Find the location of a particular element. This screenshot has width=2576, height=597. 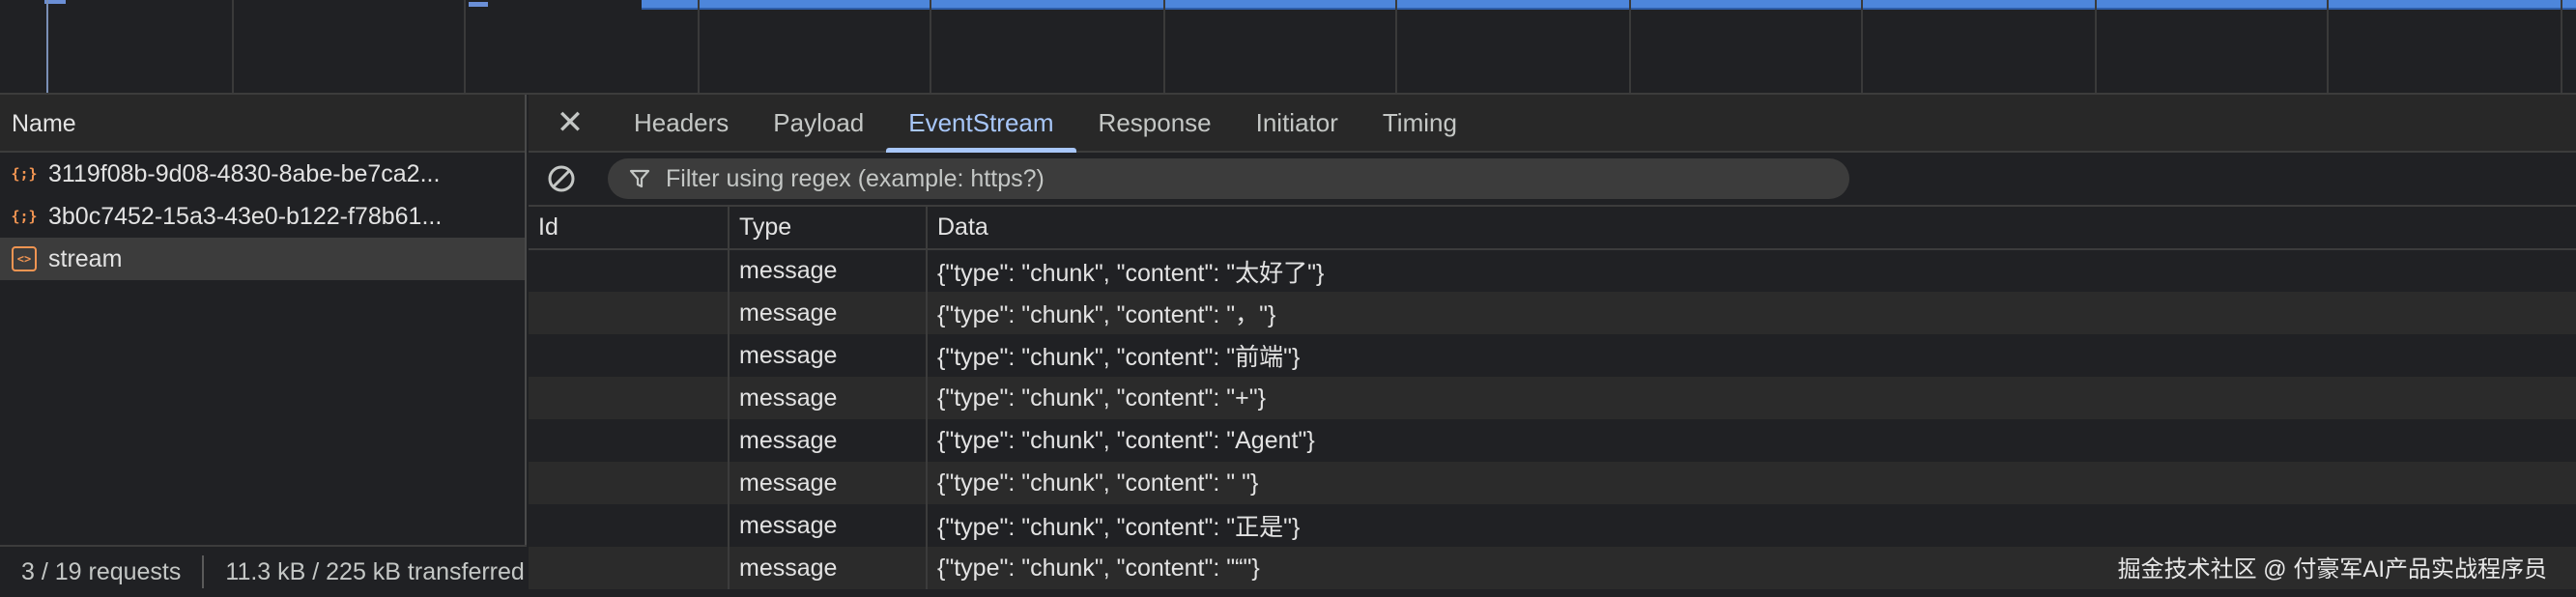

close-detail-button: ✕ is located at coordinates (571, 123).